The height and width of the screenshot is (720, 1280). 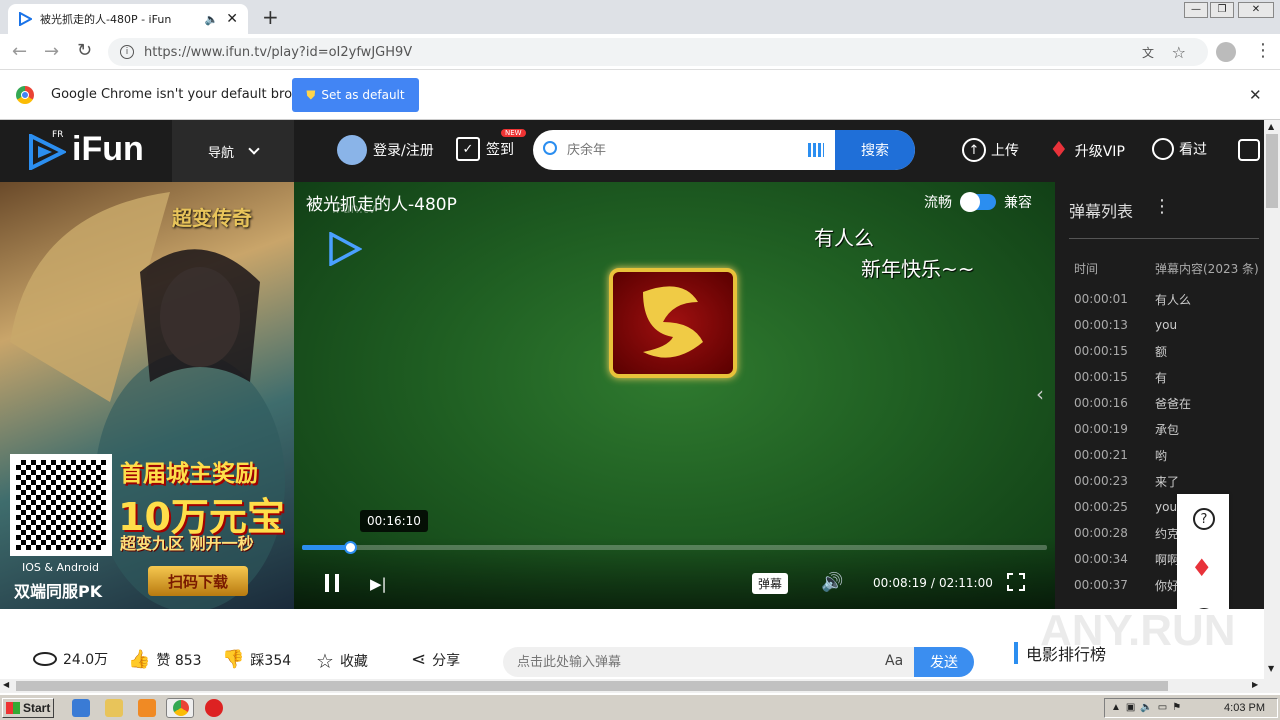 I want to click on danmaku-row-time: 00:00:15, so click(x=1101, y=377).